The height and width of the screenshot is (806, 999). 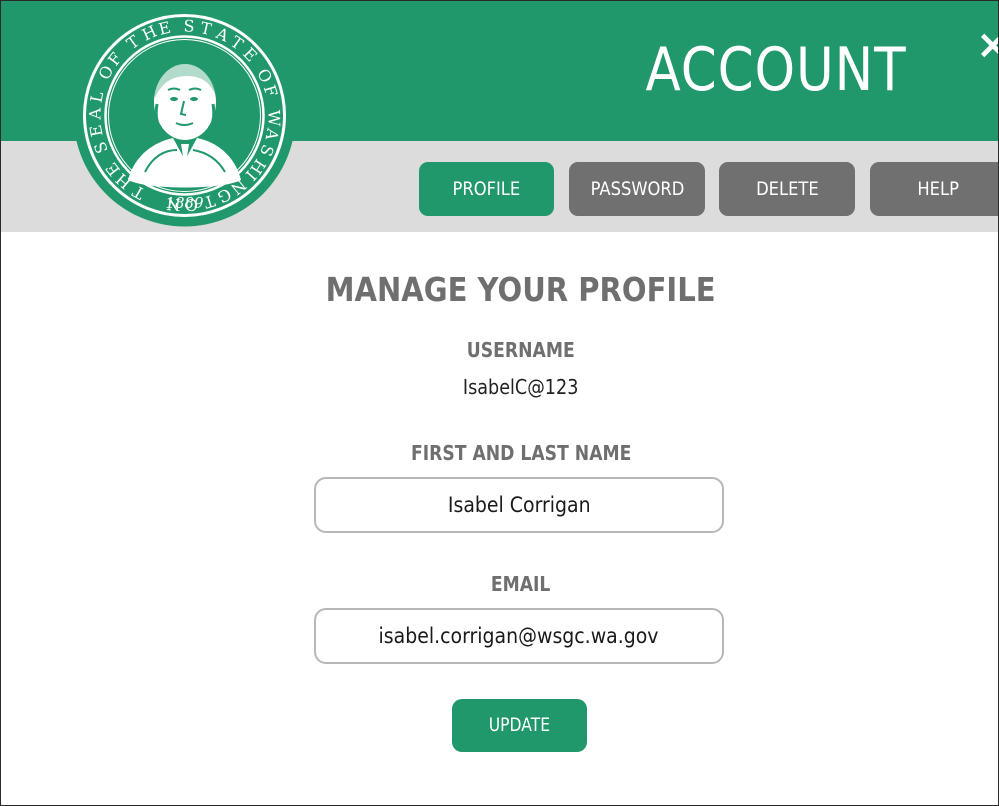 What do you see at coordinates (987, 45) in the screenshot?
I see `close-icon: ×` at bounding box center [987, 45].